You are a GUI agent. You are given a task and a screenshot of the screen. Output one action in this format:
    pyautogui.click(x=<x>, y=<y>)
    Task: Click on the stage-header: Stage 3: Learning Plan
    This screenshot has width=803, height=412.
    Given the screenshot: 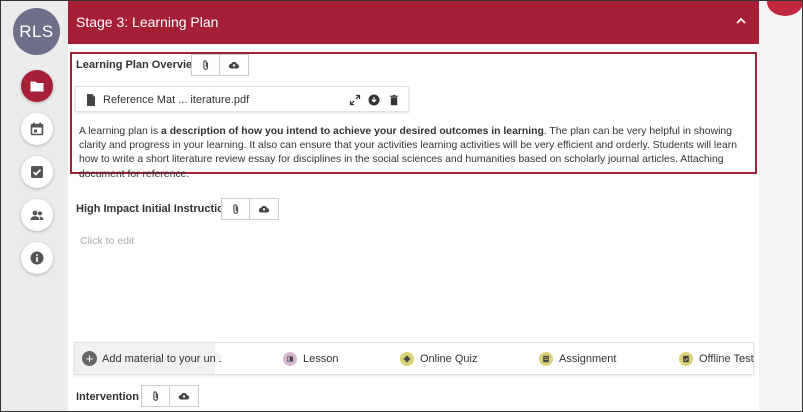 What is the action you would take?
    pyautogui.click(x=413, y=22)
    